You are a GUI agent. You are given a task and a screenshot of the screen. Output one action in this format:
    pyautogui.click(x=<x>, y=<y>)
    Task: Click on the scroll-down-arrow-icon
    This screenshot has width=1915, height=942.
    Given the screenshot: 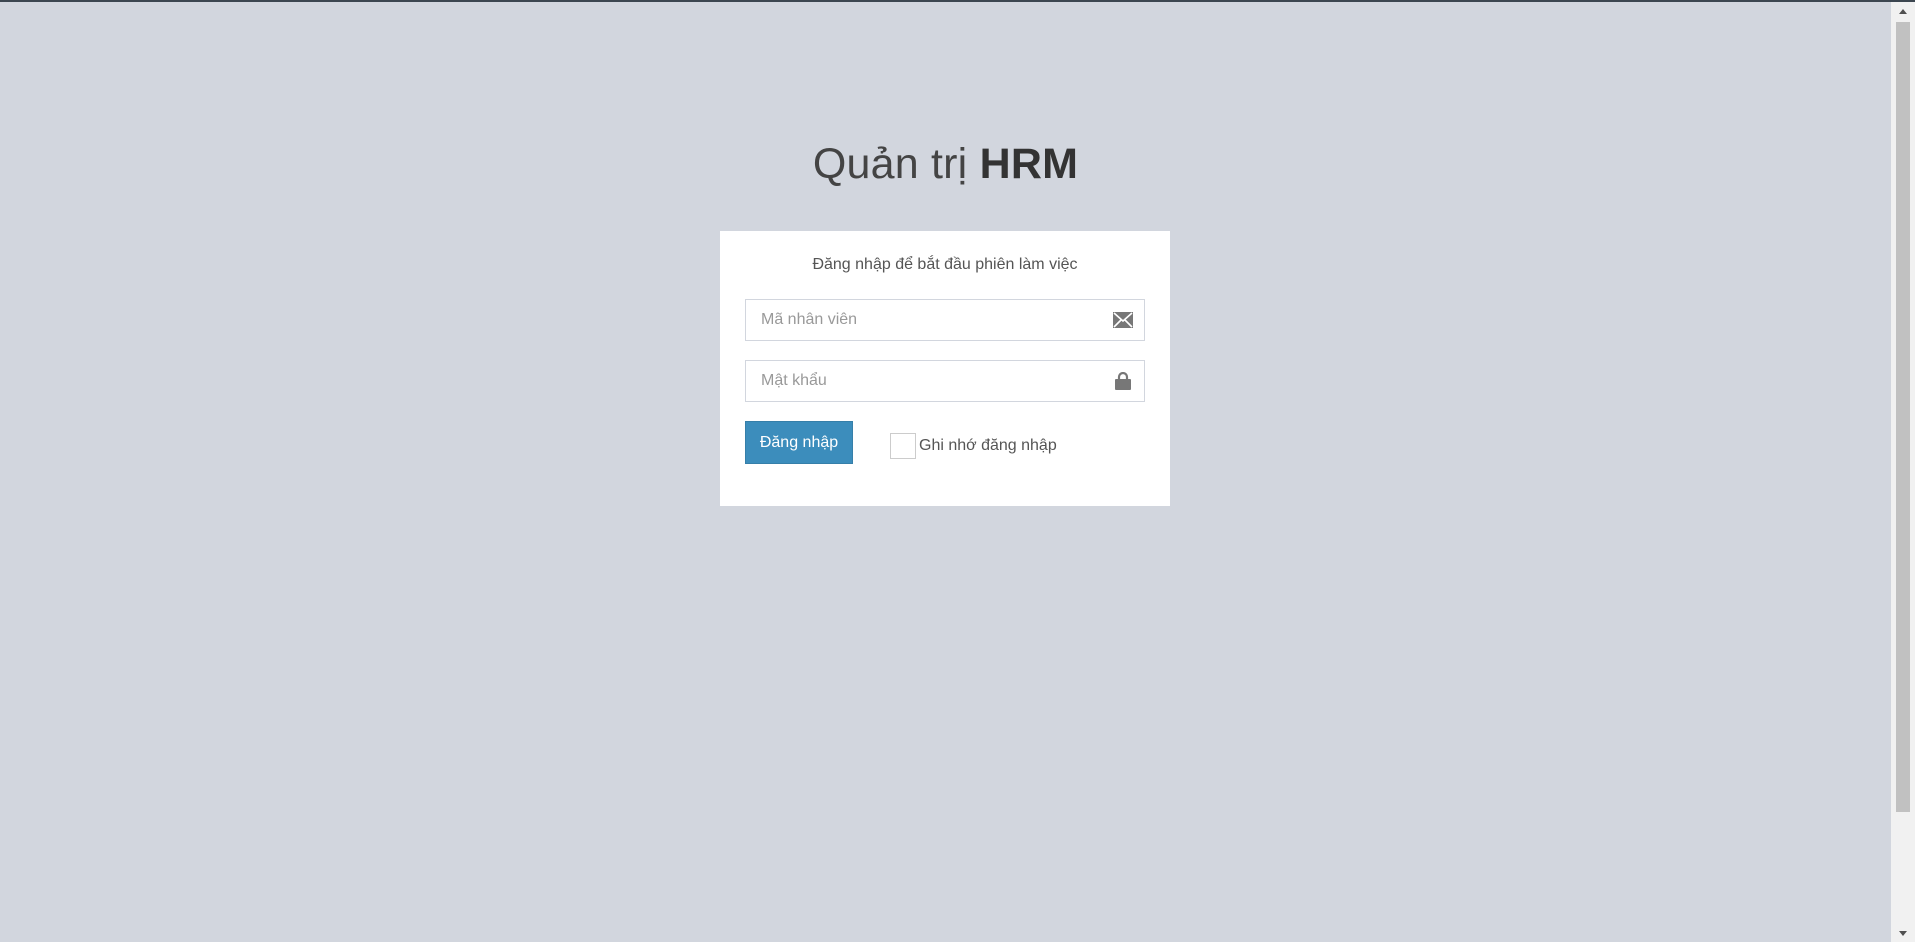 What is the action you would take?
    pyautogui.click(x=1903, y=933)
    